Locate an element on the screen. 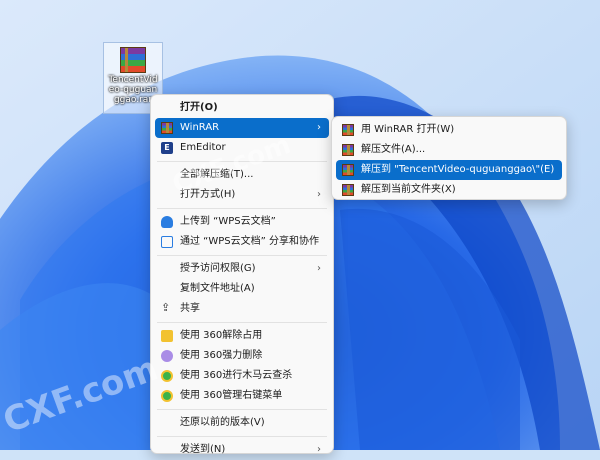 The image size is (600, 460). menu-item-label: 复制文件地址(A) is located at coordinates (217, 288).